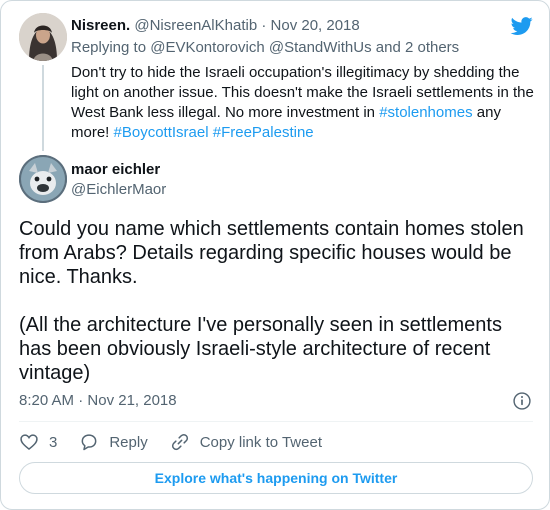 The width and height of the screenshot is (550, 510). Describe the element at coordinates (276, 421) in the screenshot. I see `action-divider` at that location.